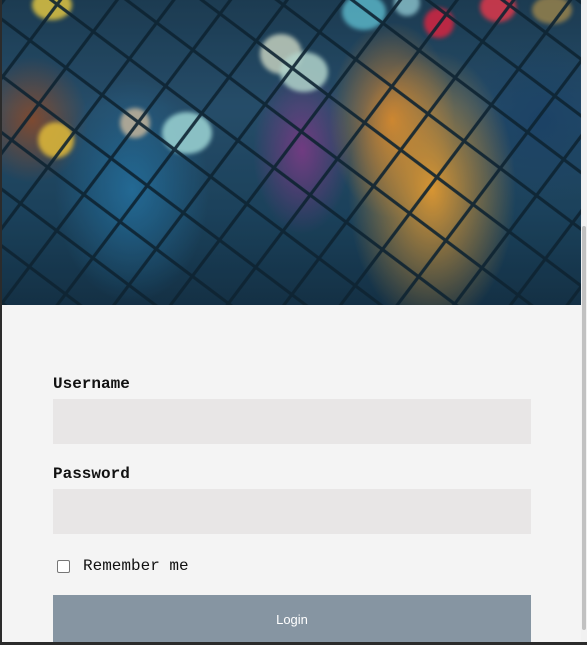 The height and width of the screenshot is (645, 587). What do you see at coordinates (292, 511) in the screenshot?
I see `password-input` at bounding box center [292, 511].